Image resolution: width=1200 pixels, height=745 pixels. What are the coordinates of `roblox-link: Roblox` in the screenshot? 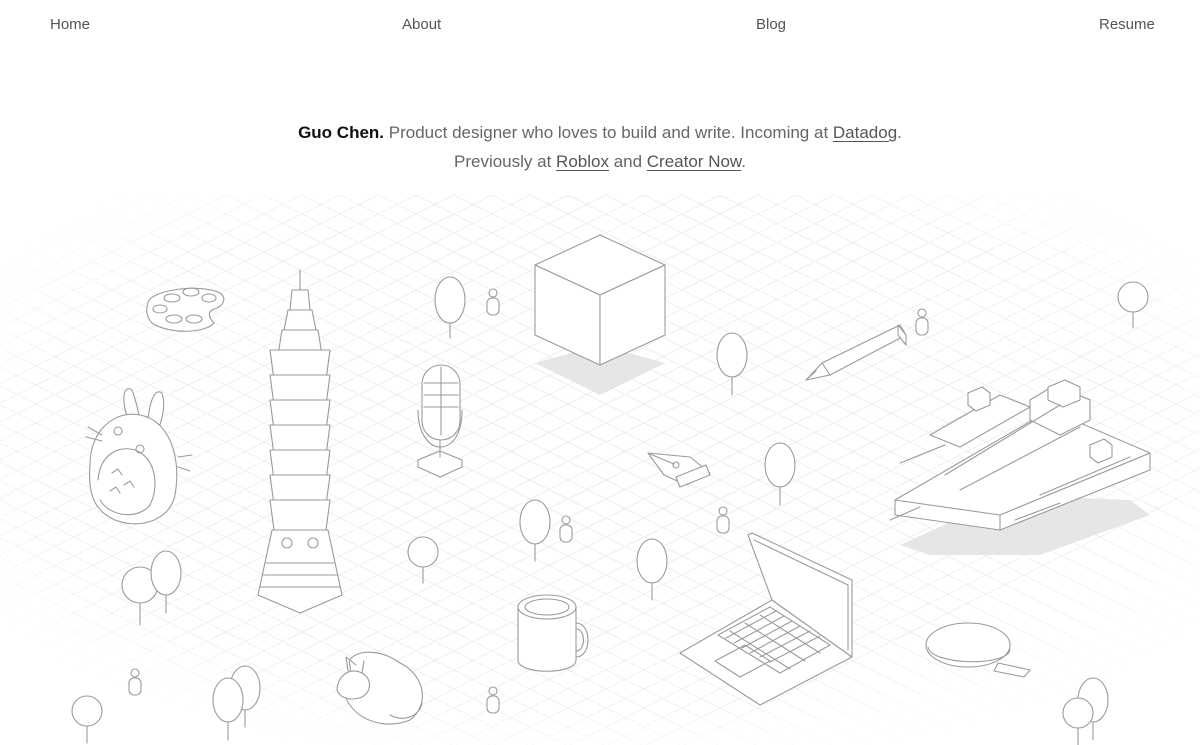 It's located at (582, 161).